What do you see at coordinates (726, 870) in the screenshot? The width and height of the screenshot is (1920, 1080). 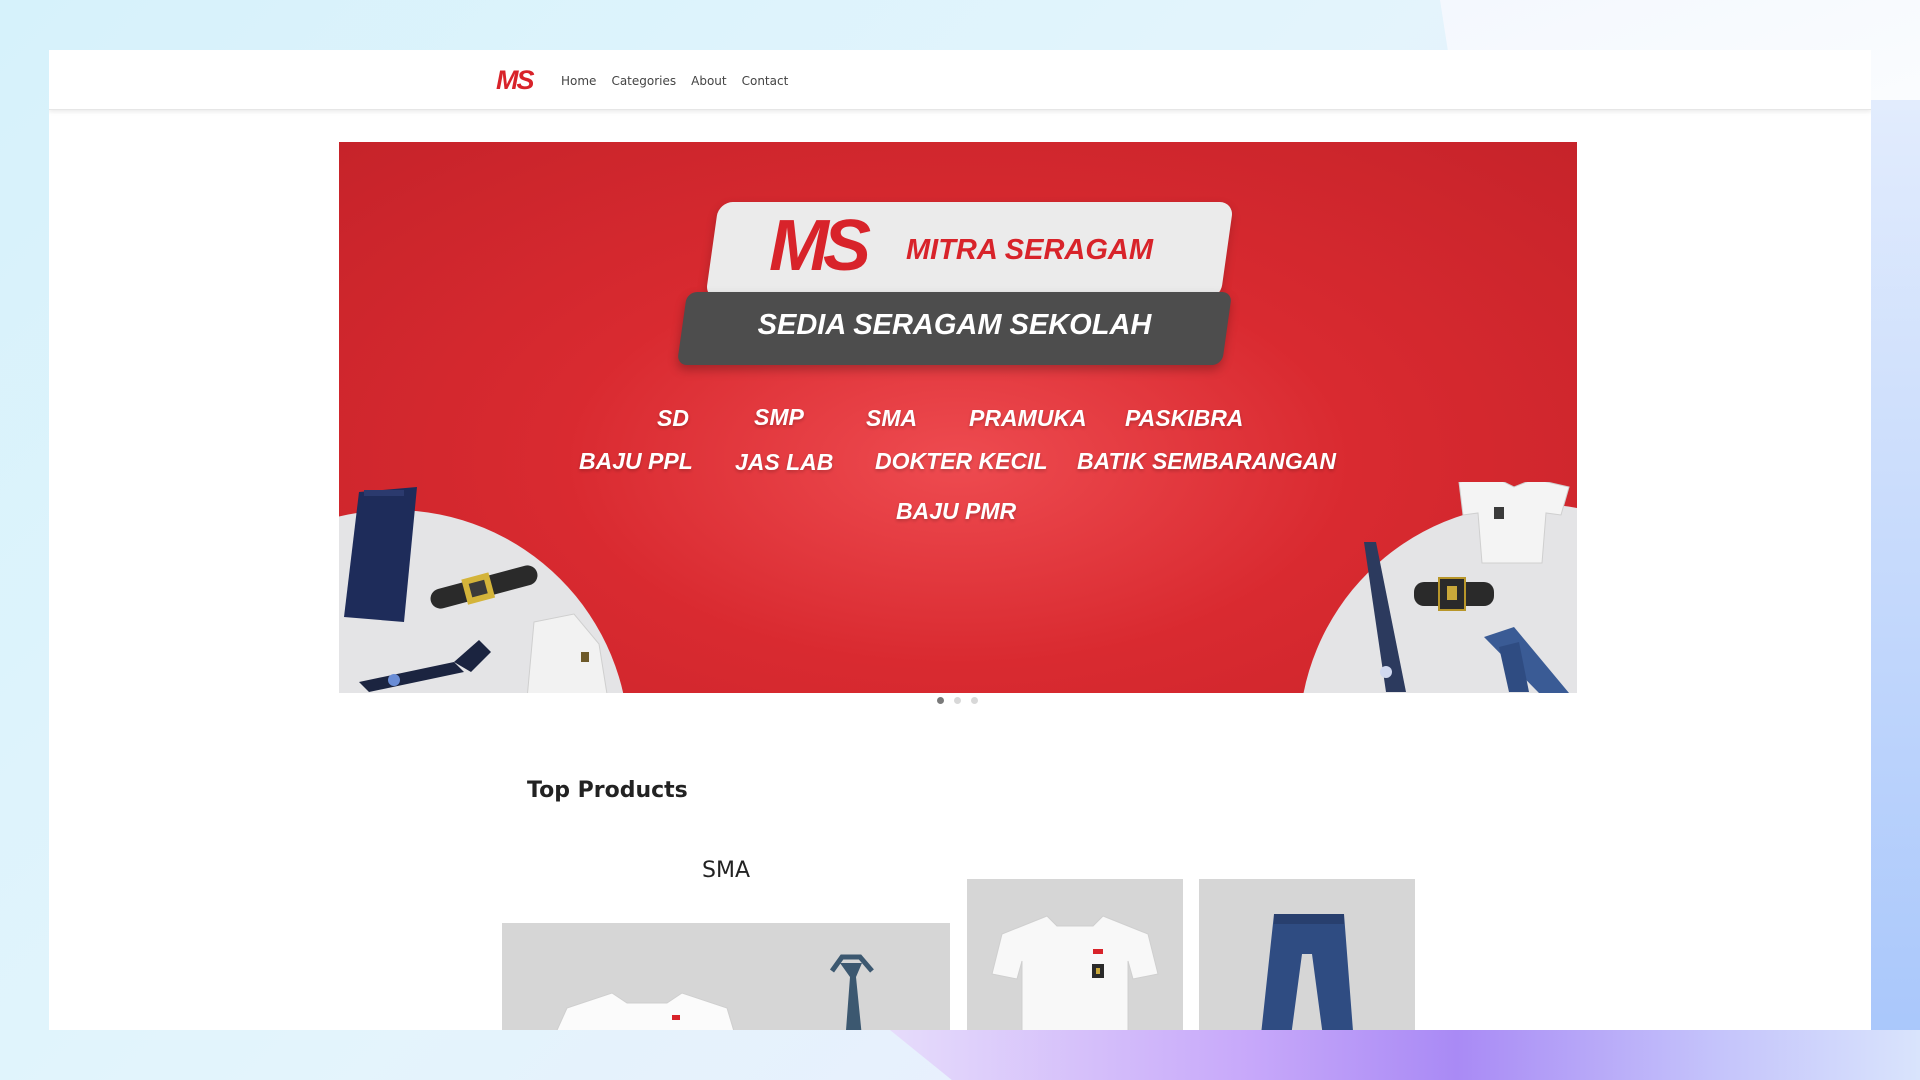 I see `featured-product-title: SMA` at bounding box center [726, 870].